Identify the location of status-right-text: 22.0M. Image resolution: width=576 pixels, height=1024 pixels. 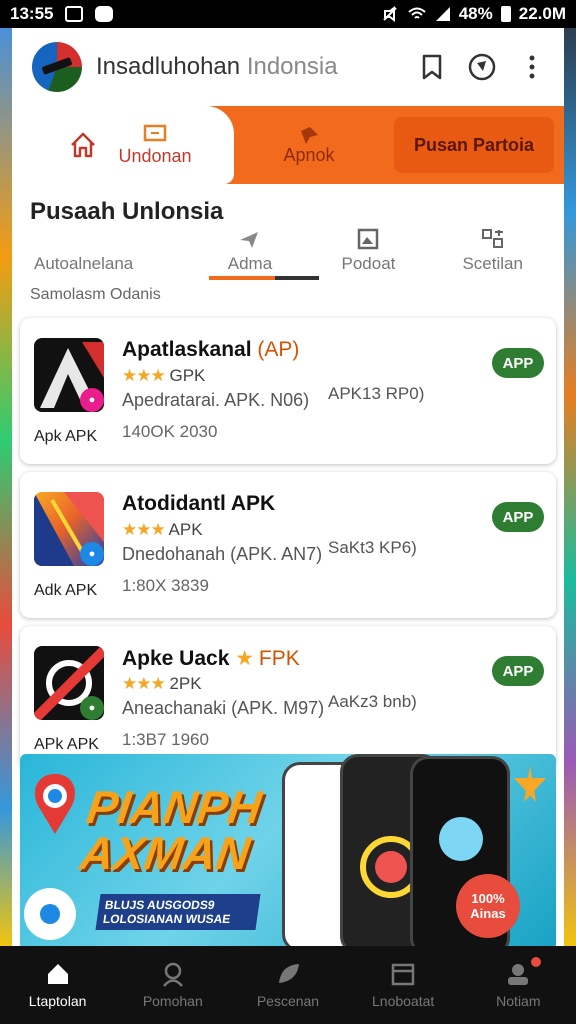
(542, 13).